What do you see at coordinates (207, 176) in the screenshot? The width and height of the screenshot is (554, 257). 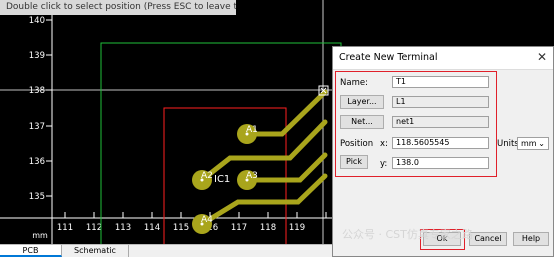 I see `pad-label: A2` at bounding box center [207, 176].